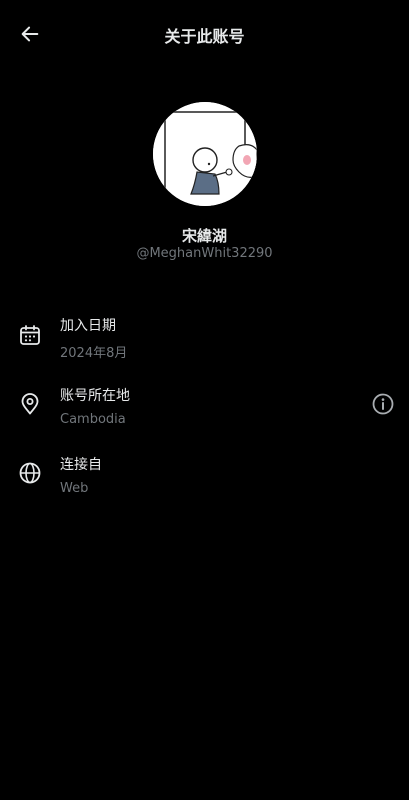  What do you see at coordinates (30, 335) in the screenshot?
I see `calendar-icon` at bounding box center [30, 335].